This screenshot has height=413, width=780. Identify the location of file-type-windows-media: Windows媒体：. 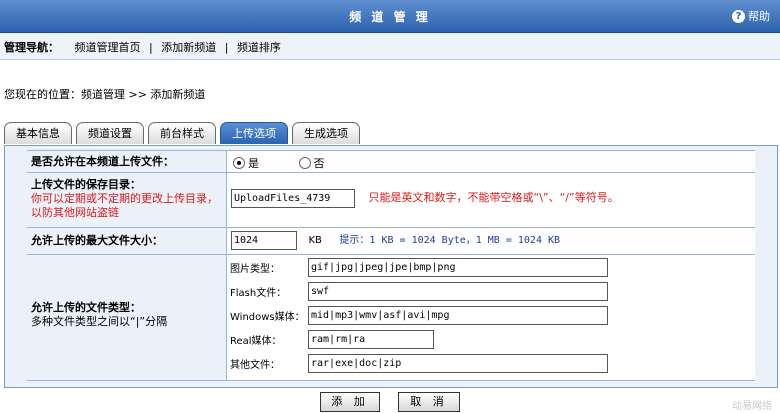
(419, 315).